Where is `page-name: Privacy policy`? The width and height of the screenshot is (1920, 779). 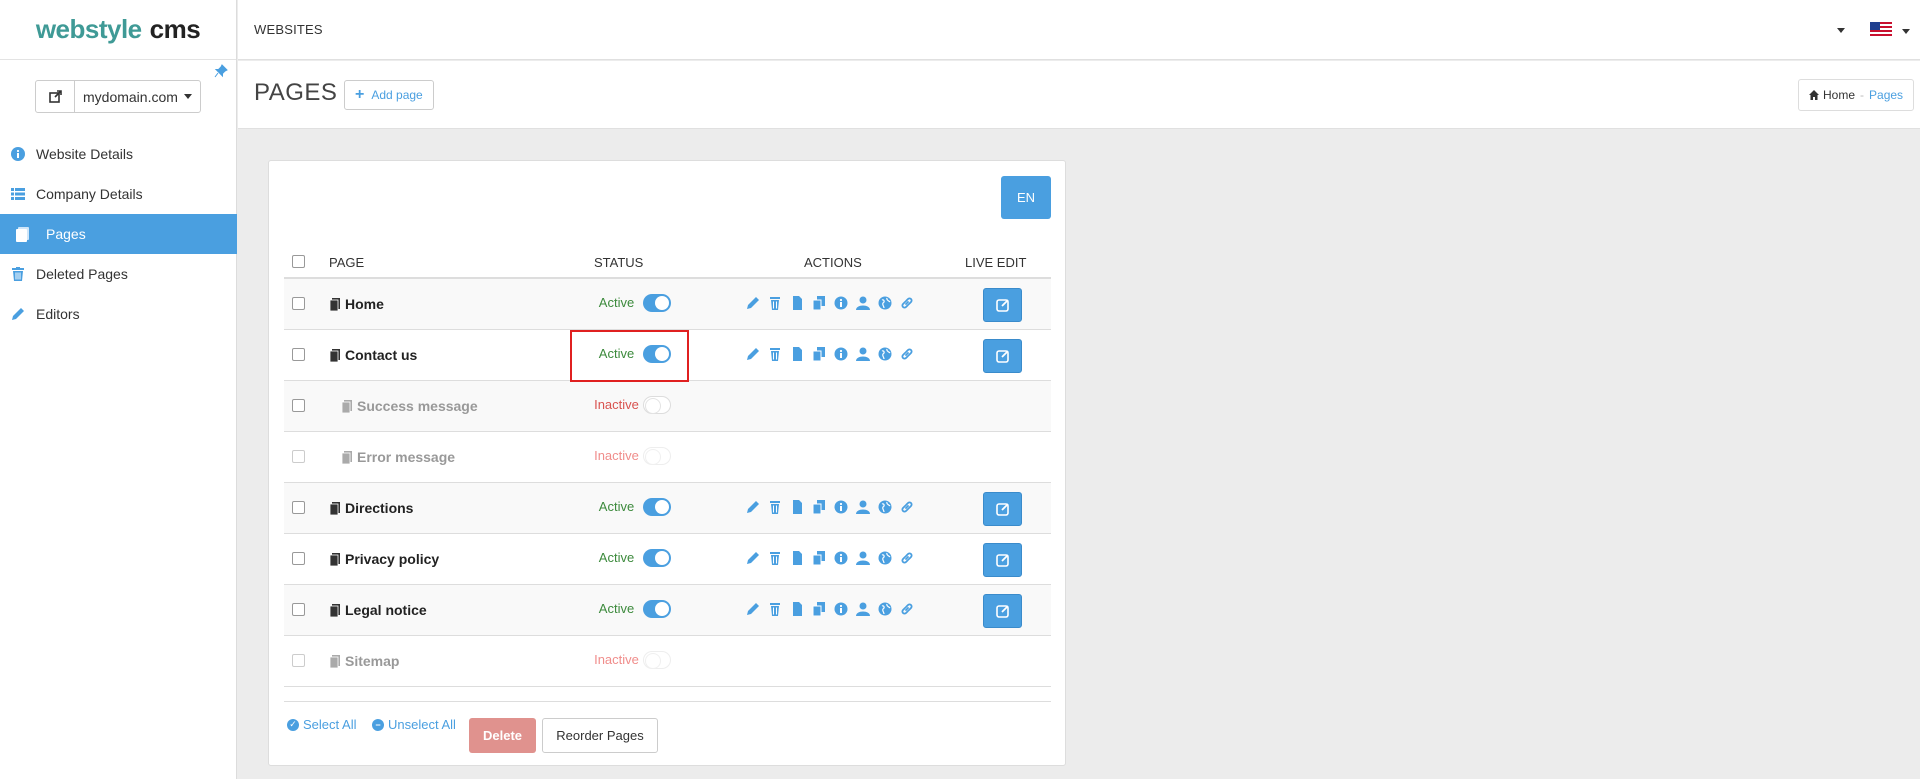
page-name: Privacy policy is located at coordinates (384, 559).